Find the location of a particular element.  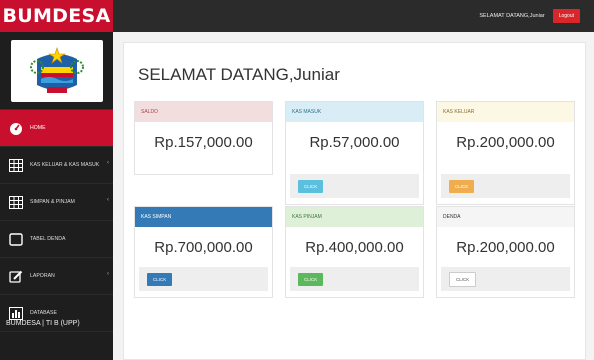

sidebar-item-simpan-pinjam: SIMPAN & PINJAM ‹ is located at coordinates (56, 202).